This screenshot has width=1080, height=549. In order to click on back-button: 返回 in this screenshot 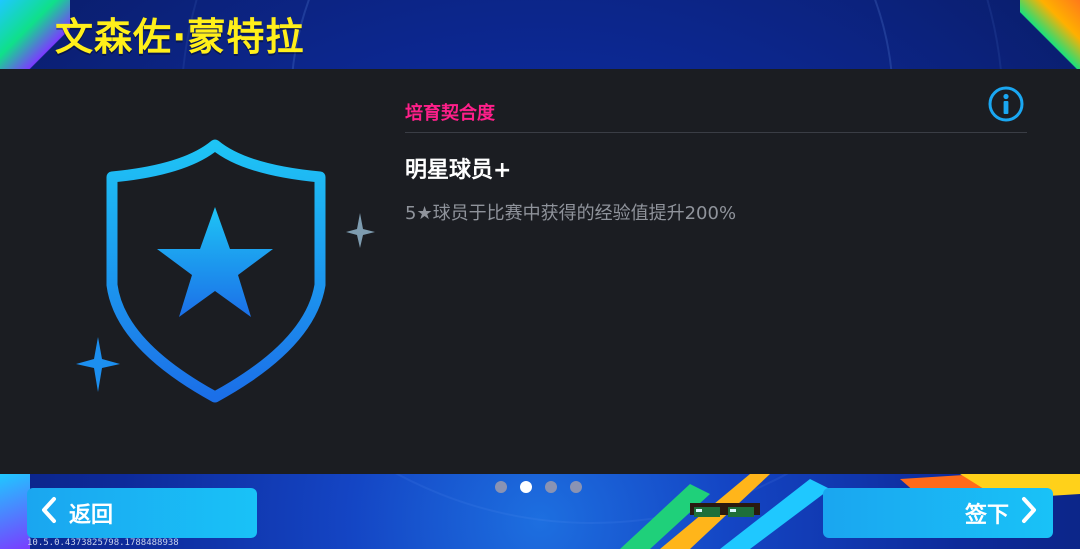, I will do `click(142, 513)`.